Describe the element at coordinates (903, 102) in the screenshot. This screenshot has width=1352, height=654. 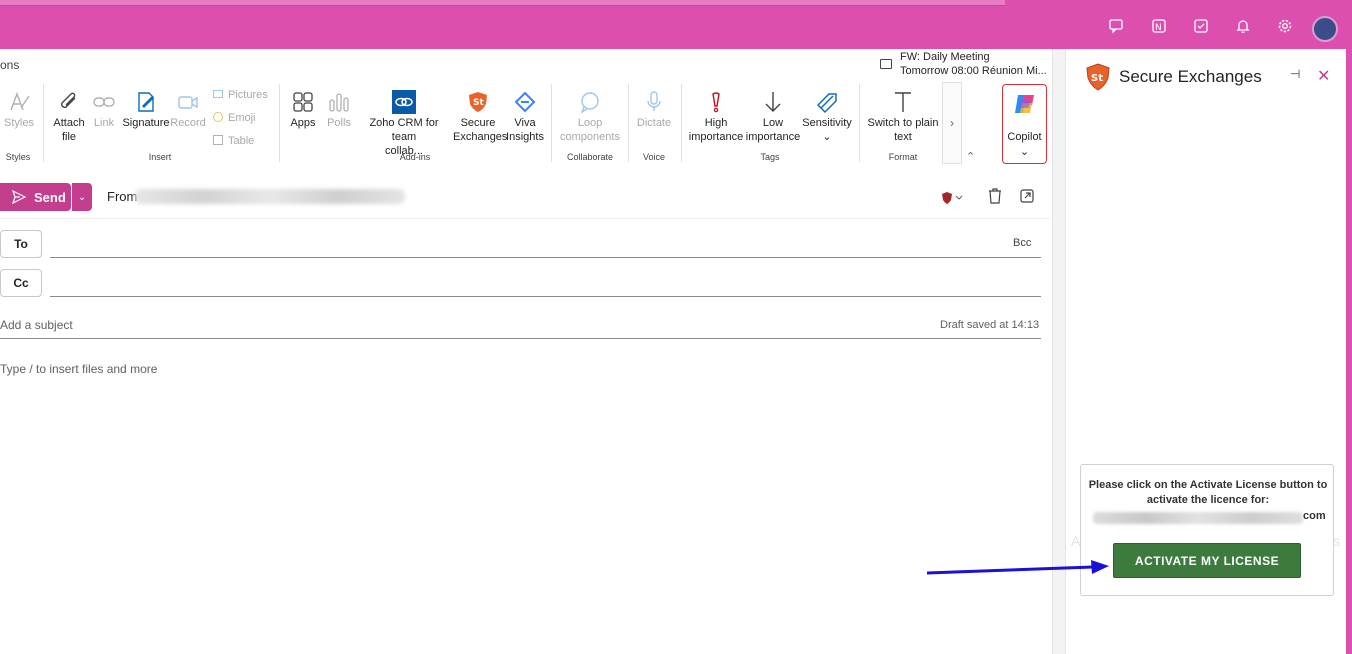
I see `text-format-icon` at that location.